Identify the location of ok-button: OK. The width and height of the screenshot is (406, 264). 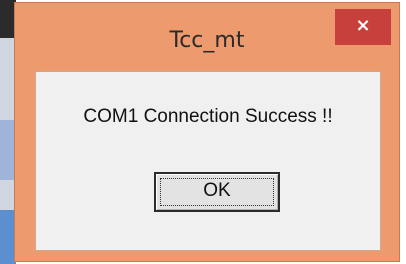
(217, 192).